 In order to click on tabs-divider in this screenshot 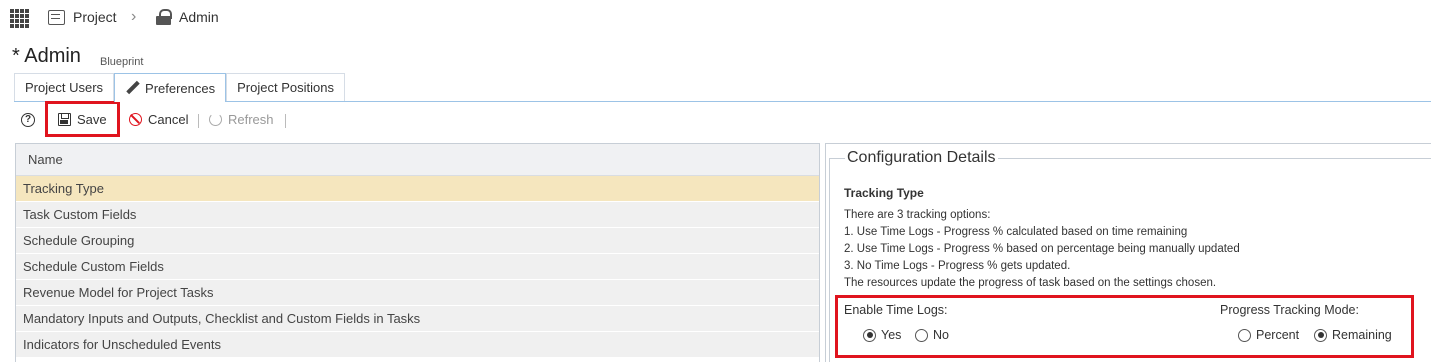, I will do `click(722, 101)`.